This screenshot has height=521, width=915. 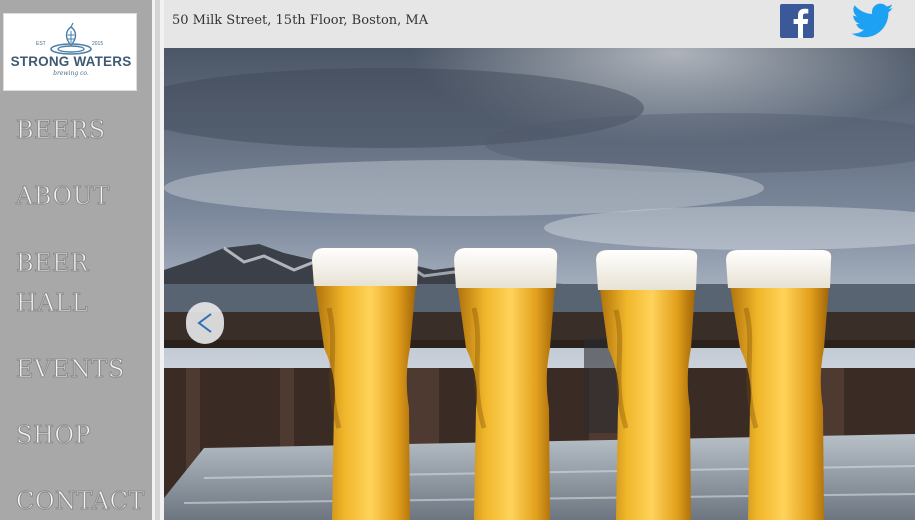 I want to click on sidebar-scrollbar, so click(x=158, y=260).